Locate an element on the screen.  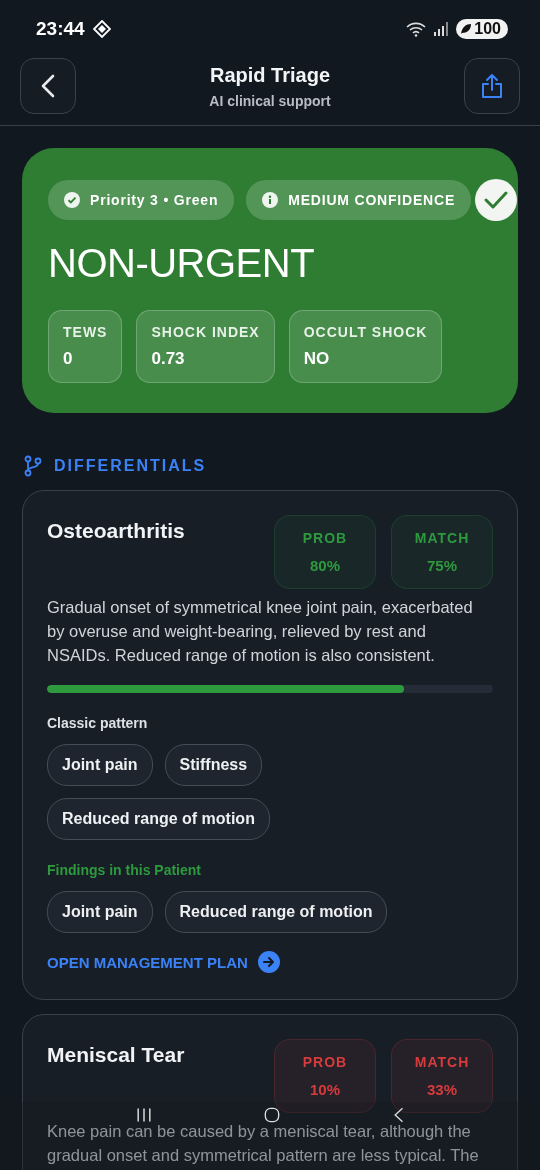
priority-badge: Priority 3 • Green is located at coordinates (141, 200).